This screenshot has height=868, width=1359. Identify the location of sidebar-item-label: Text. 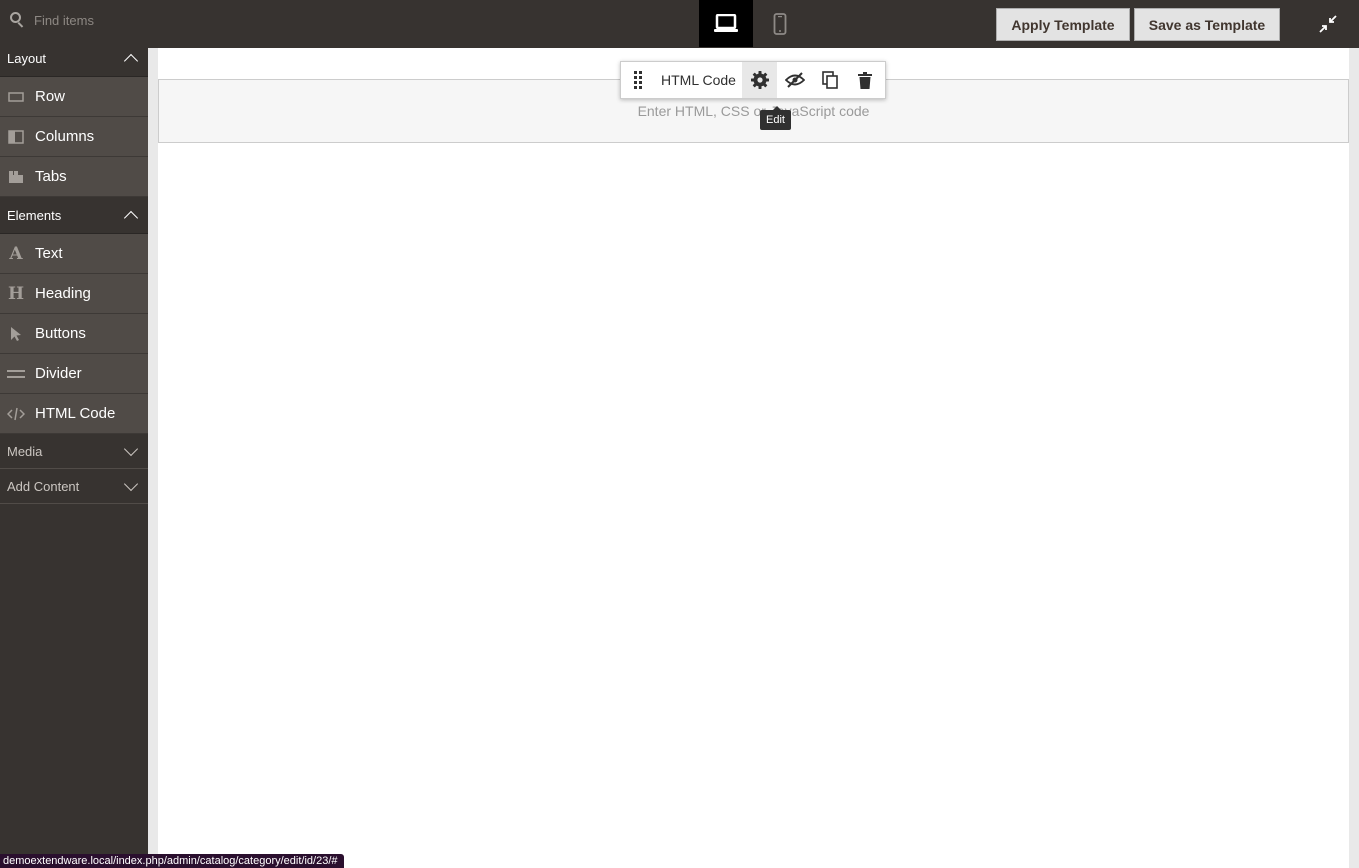
(49, 253).